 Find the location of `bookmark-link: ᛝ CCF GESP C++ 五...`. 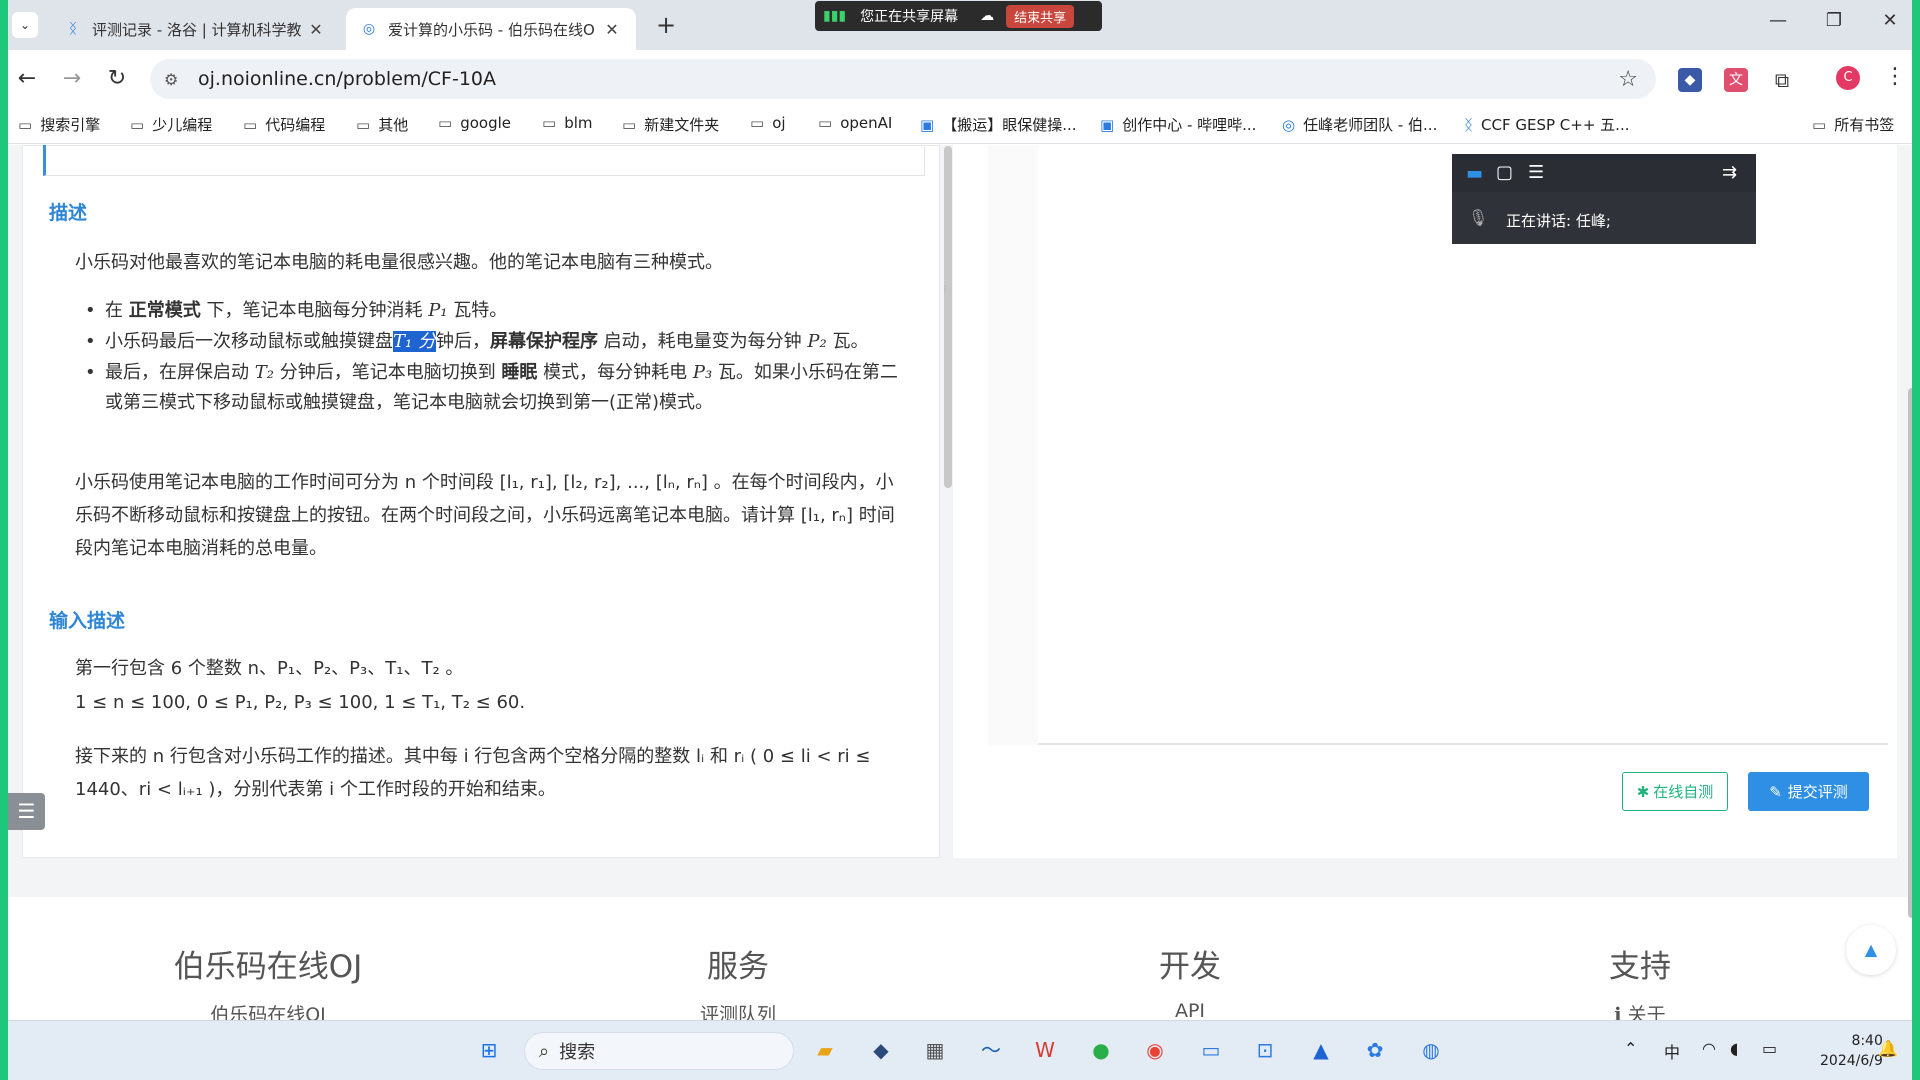

bookmark-link: ᛝ CCF GESP C++ 五... is located at coordinates (1546, 124).